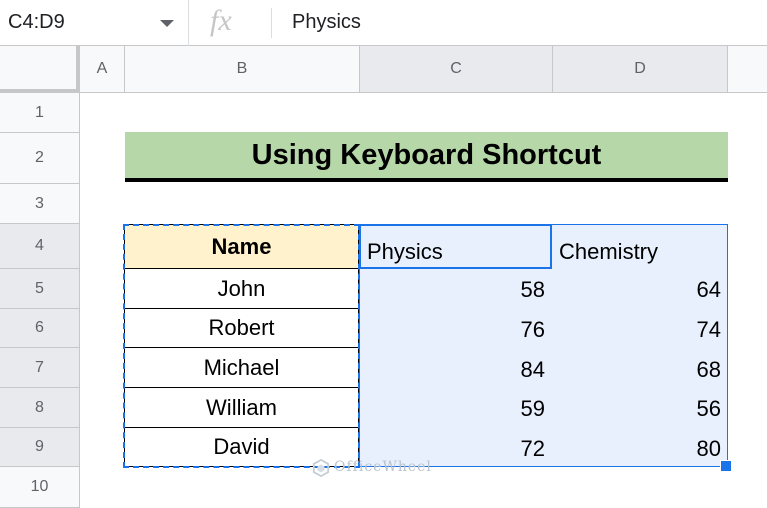 The image size is (767, 508). I want to click on fx-icon: fx, so click(221, 20).